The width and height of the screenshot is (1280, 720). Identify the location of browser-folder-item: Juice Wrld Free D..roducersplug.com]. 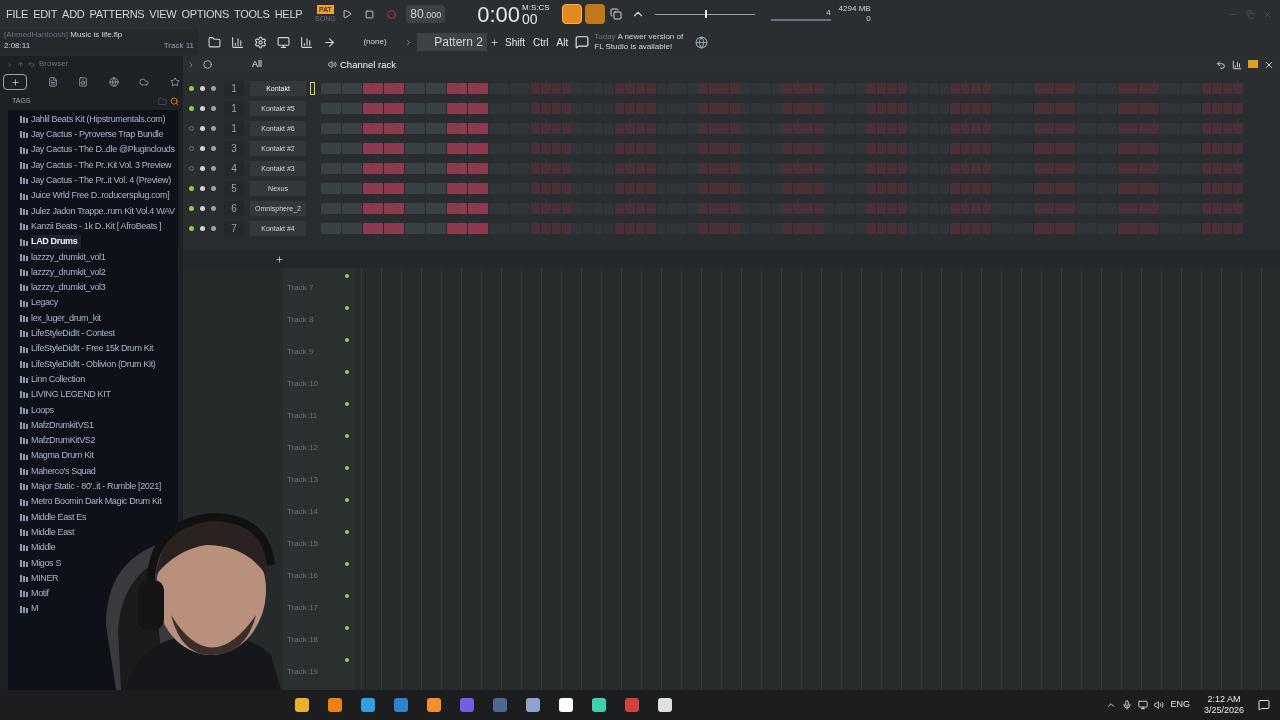
(100, 196).